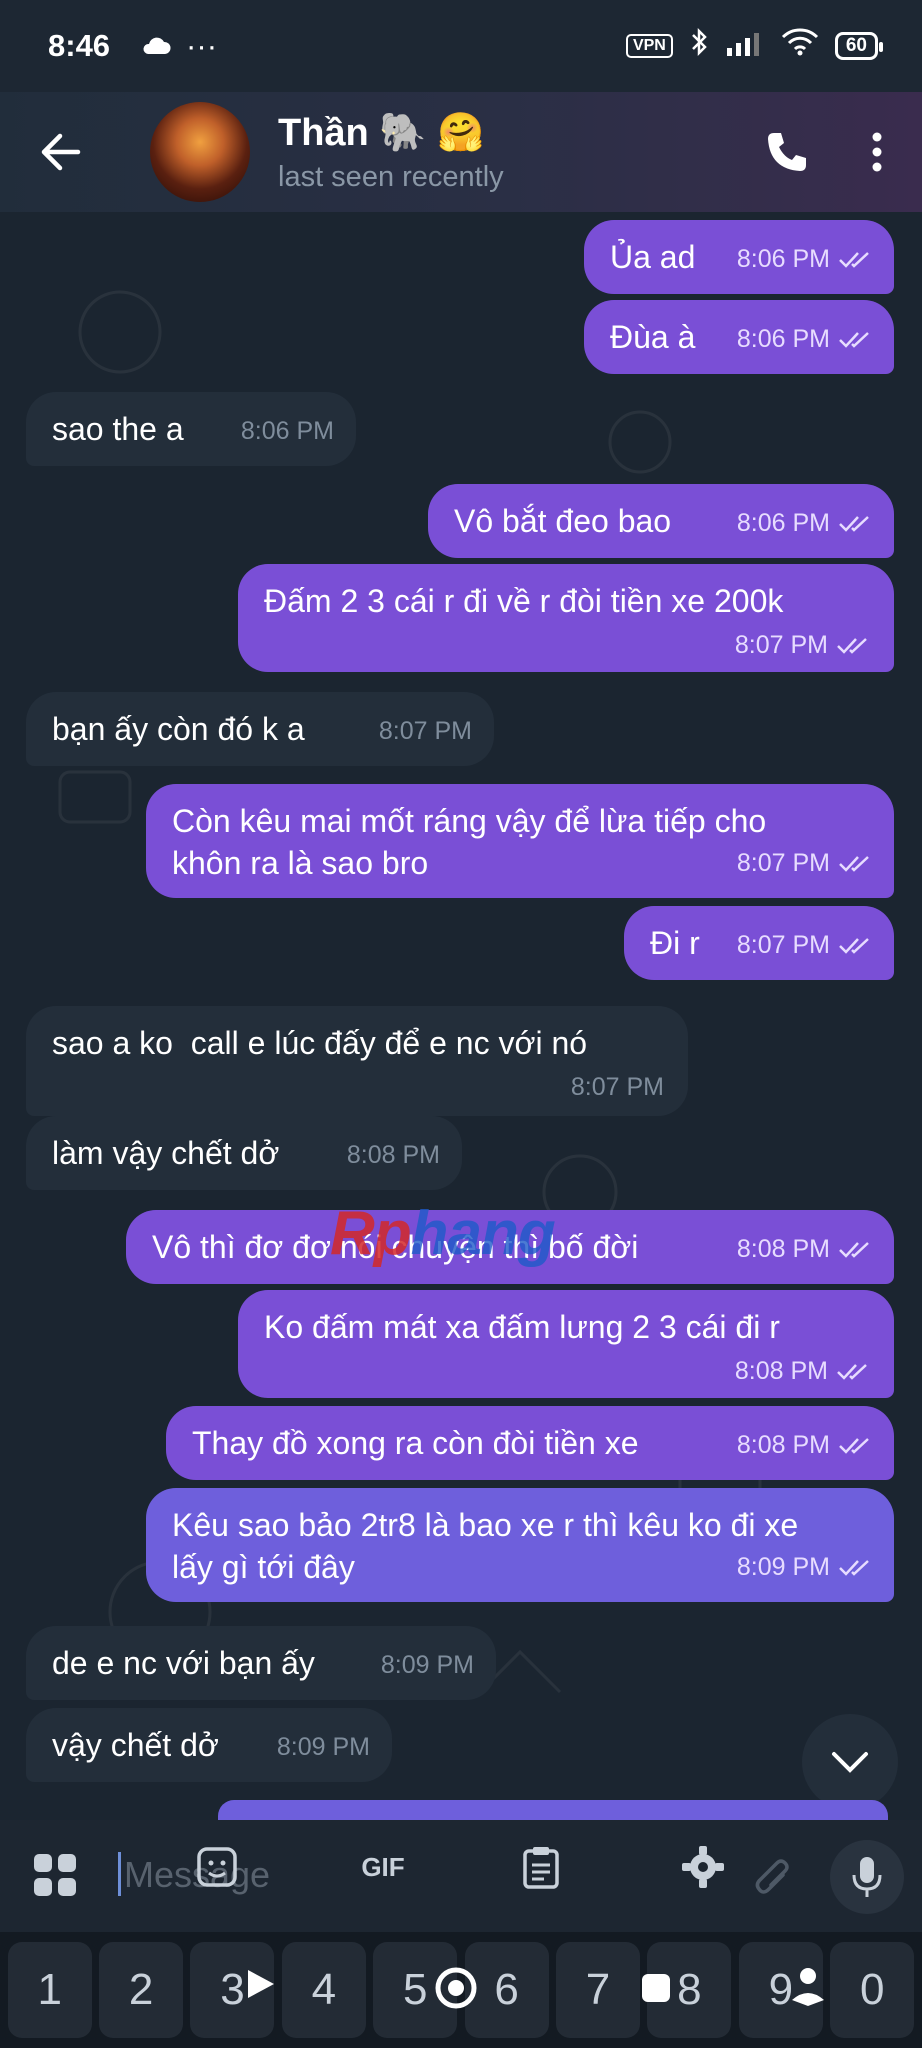 The image size is (922, 2048). Describe the element at coordinates (200, 152) in the screenshot. I see `avatar` at that location.